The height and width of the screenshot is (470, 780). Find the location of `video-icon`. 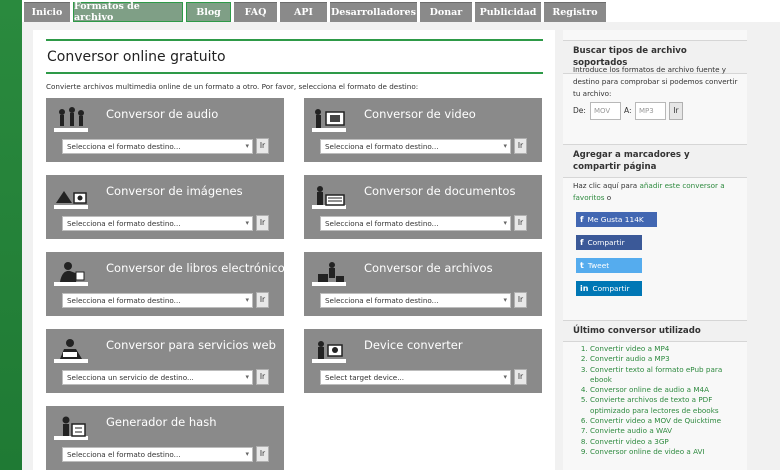

video-icon is located at coordinates (329, 120).